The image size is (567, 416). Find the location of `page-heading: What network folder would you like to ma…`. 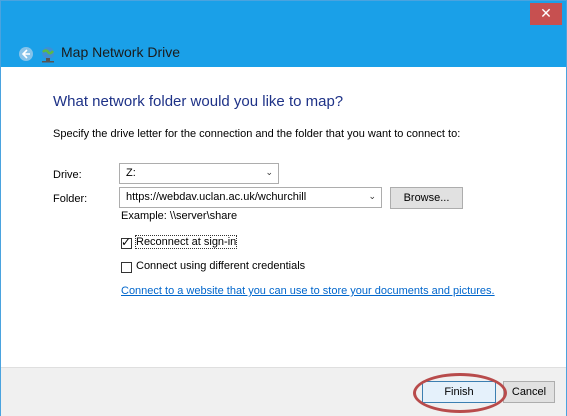

page-heading: What network folder would you like to ma… is located at coordinates (198, 101).